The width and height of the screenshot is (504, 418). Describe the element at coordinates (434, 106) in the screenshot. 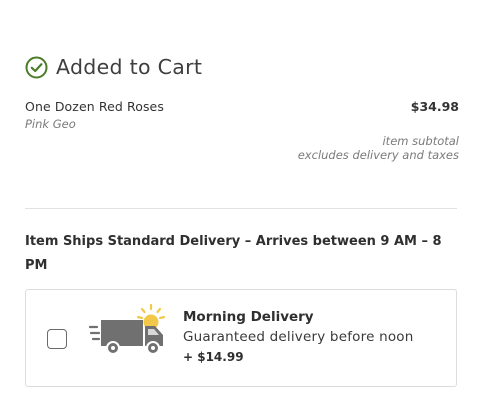

I see `item-price: $34.98` at that location.